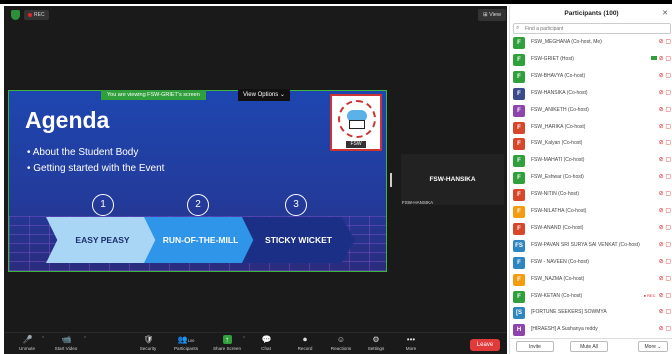 This screenshot has height=354, width=672. I want to click on more-options-button: More ⌄, so click(653, 346).